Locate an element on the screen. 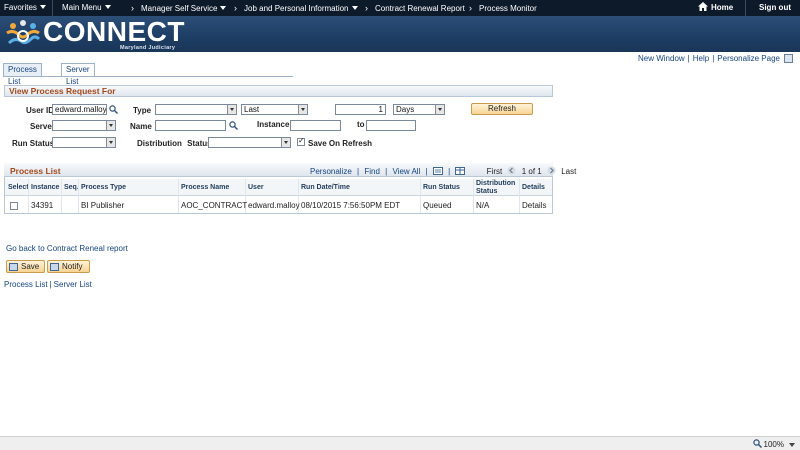 The image size is (800, 450). breadcrumb-job-personal-info: › Job and Personal Information is located at coordinates (296, 8).